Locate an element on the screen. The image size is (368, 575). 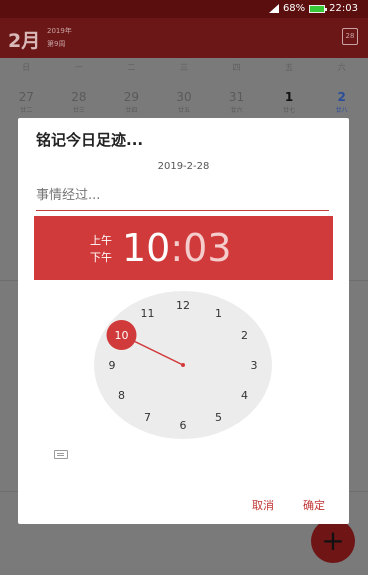
clock-center is located at coordinates (183, 365).